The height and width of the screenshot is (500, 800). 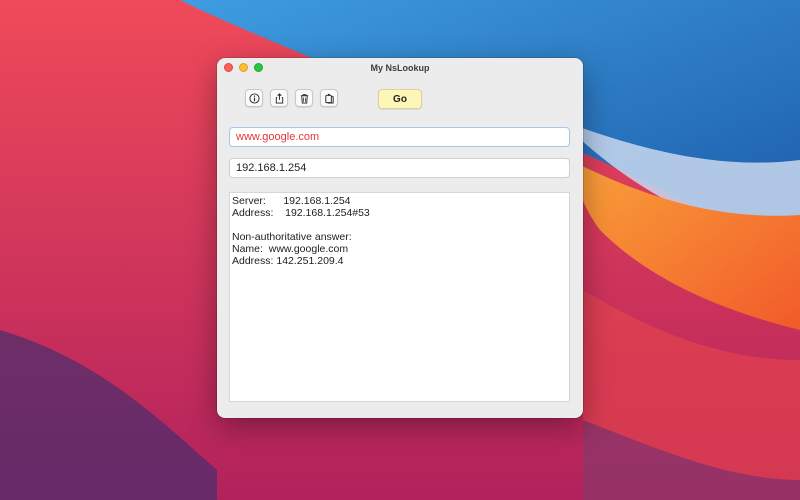 I want to click on window-title: My NsLookup, so click(x=400, y=68).